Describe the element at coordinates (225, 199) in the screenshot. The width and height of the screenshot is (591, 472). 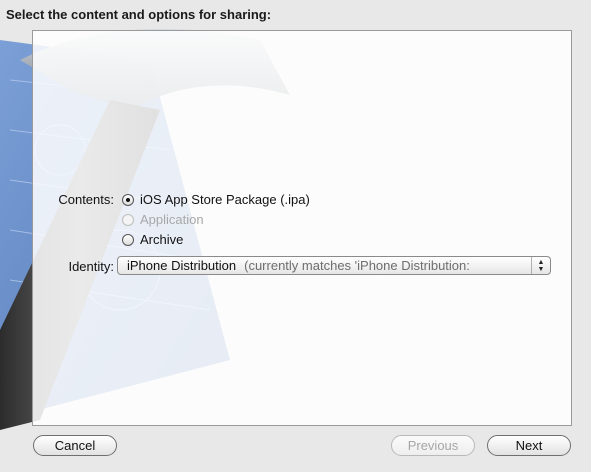
I see `radio-label: iOS App Store Package (.ipa)` at that location.